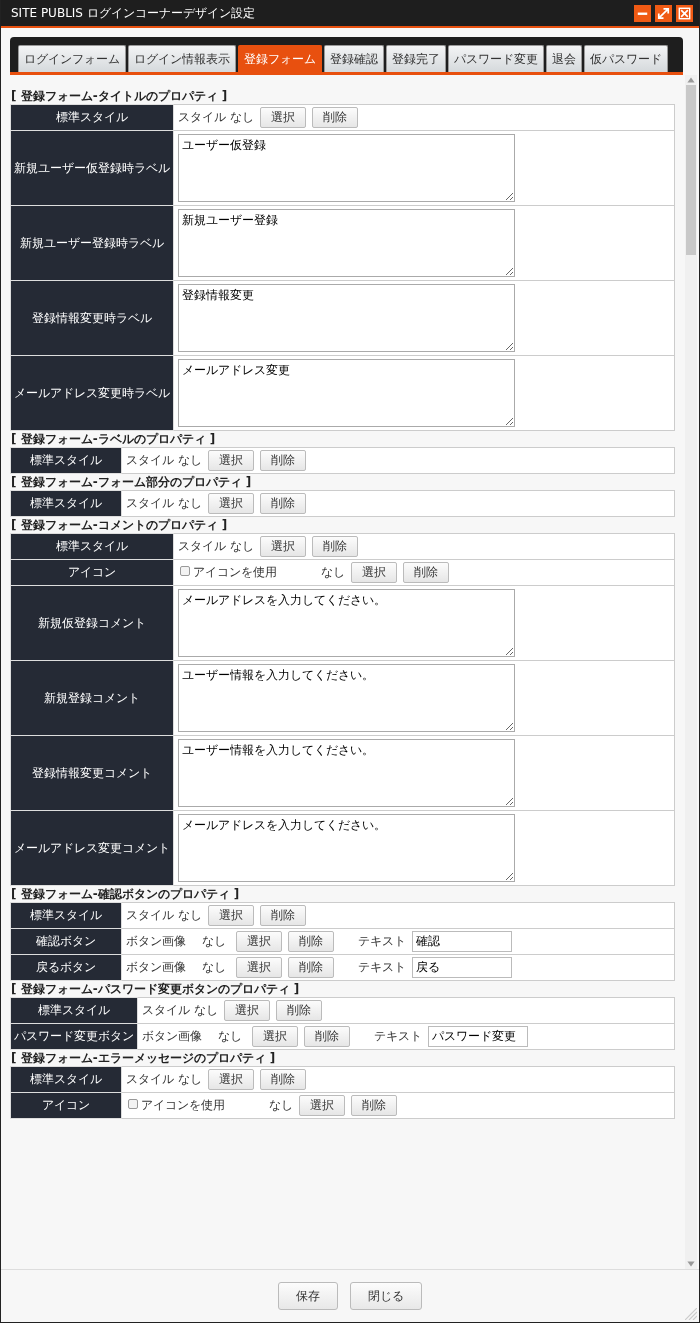 This screenshot has height=1323, width=700. What do you see at coordinates (642, 13) in the screenshot?
I see `minimize-icon` at bounding box center [642, 13].